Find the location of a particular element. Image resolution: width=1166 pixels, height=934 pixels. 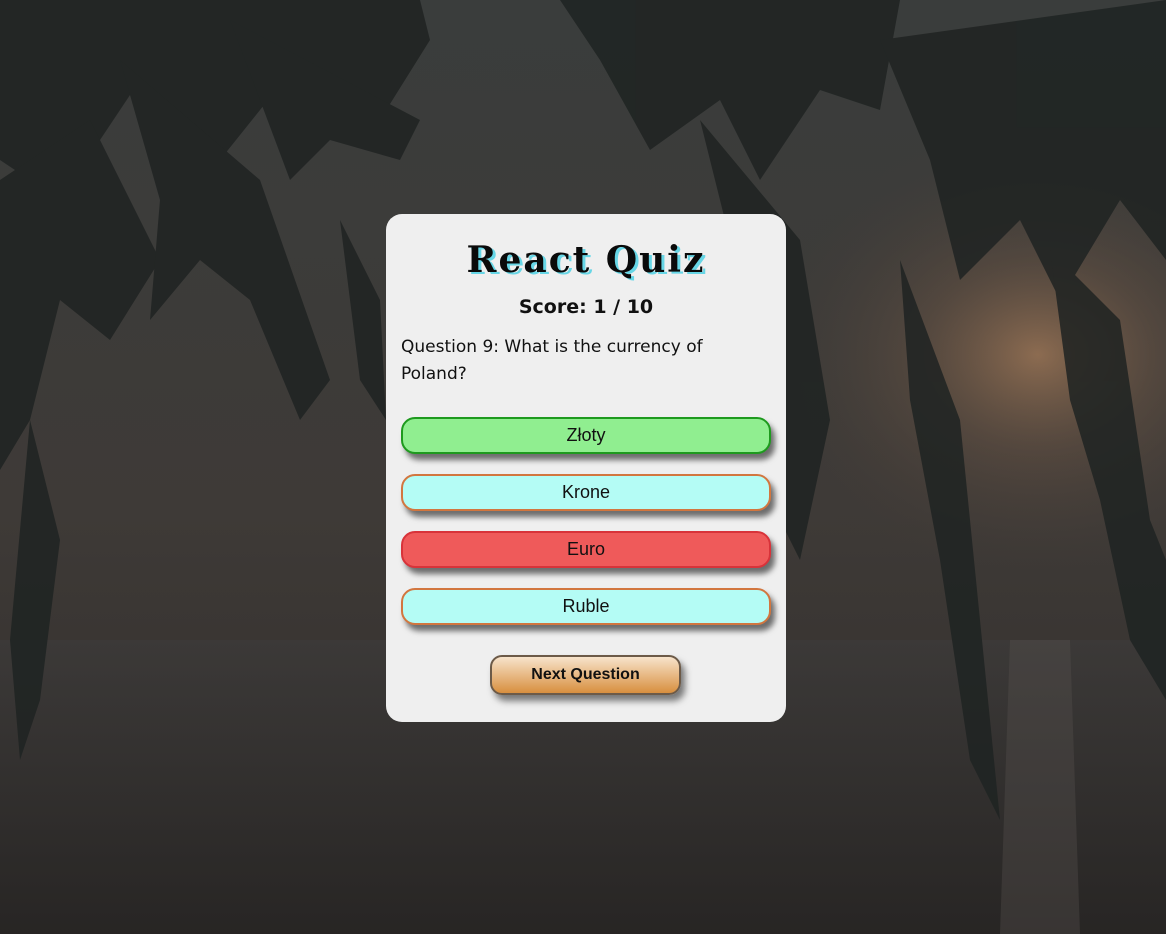

answer-option-euro: Euro is located at coordinates (586, 549).